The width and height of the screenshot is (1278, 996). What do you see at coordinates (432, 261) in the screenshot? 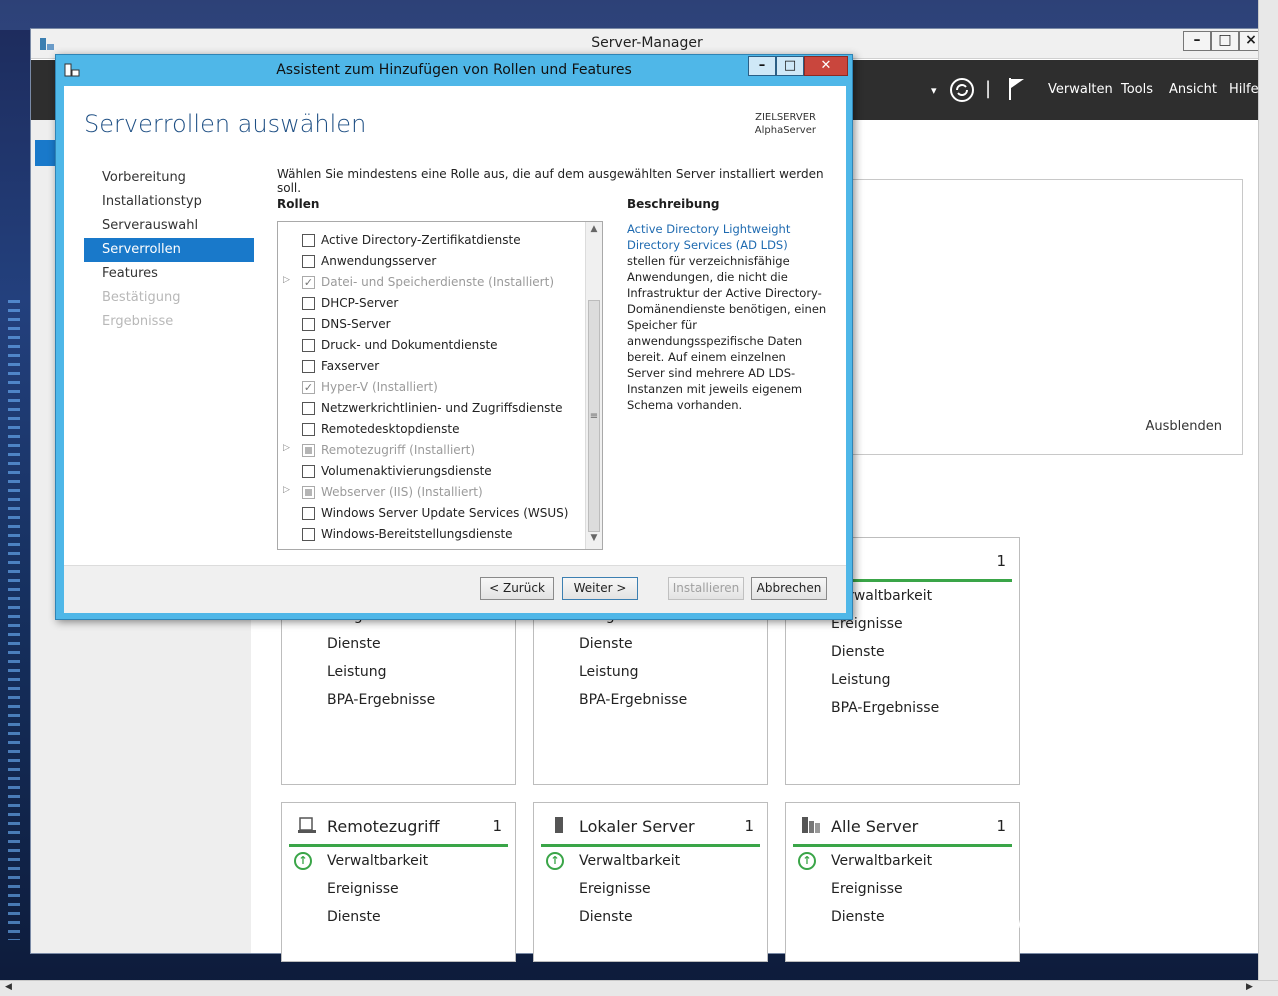
I see `role-item: Anwendungsserver` at bounding box center [432, 261].